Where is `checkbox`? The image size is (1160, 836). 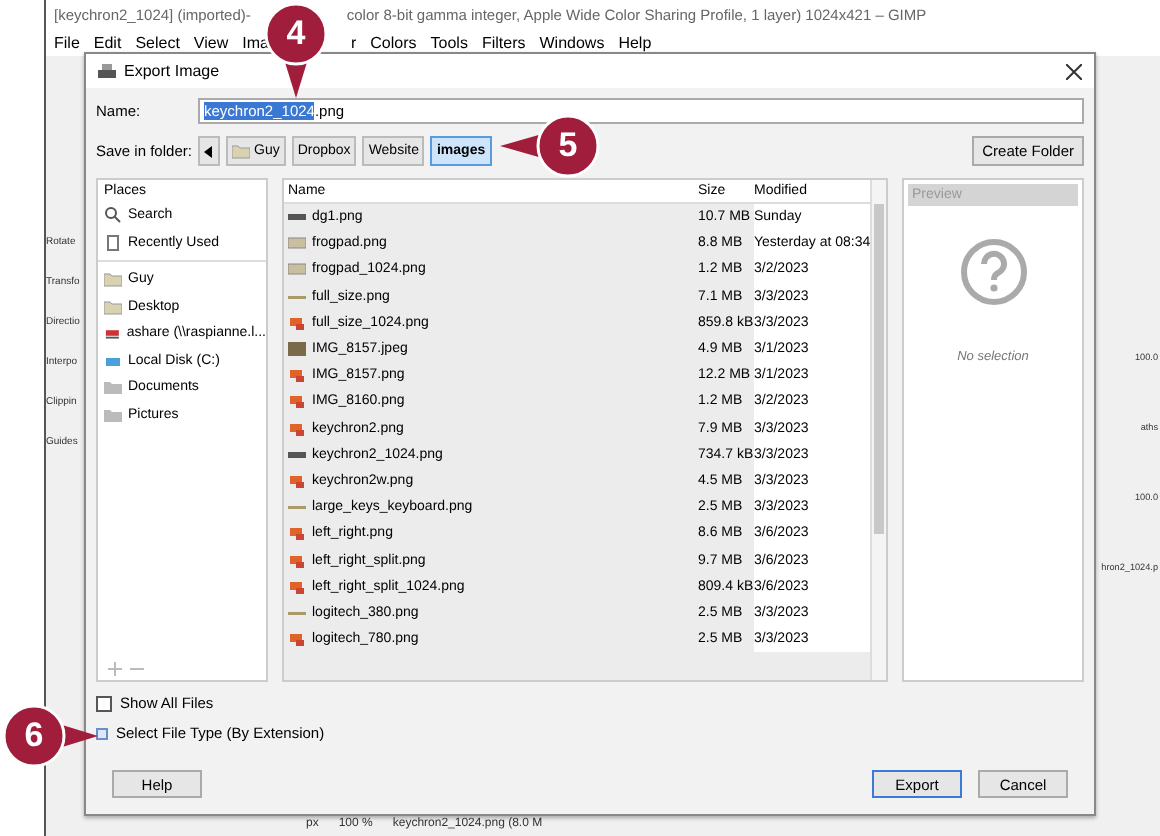 checkbox is located at coordinates (104, 703).